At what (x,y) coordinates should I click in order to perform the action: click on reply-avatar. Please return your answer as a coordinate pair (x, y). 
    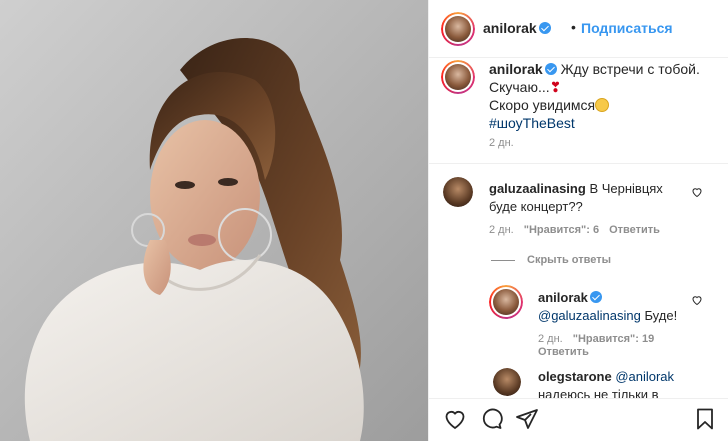
    Looking at the image, I should click on (506, 302).